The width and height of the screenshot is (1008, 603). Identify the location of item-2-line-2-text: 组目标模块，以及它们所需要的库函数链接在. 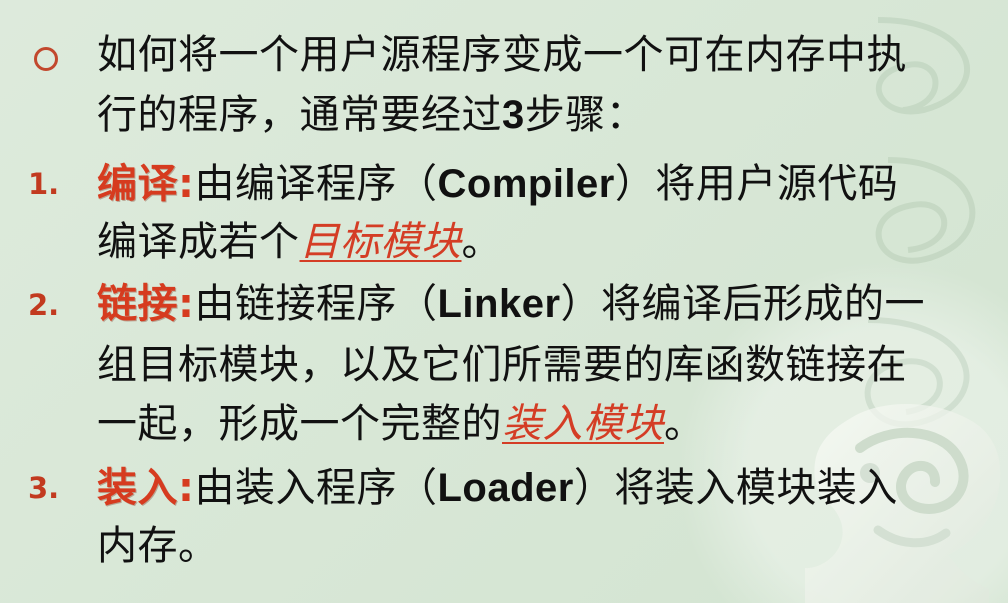
(502, 365).